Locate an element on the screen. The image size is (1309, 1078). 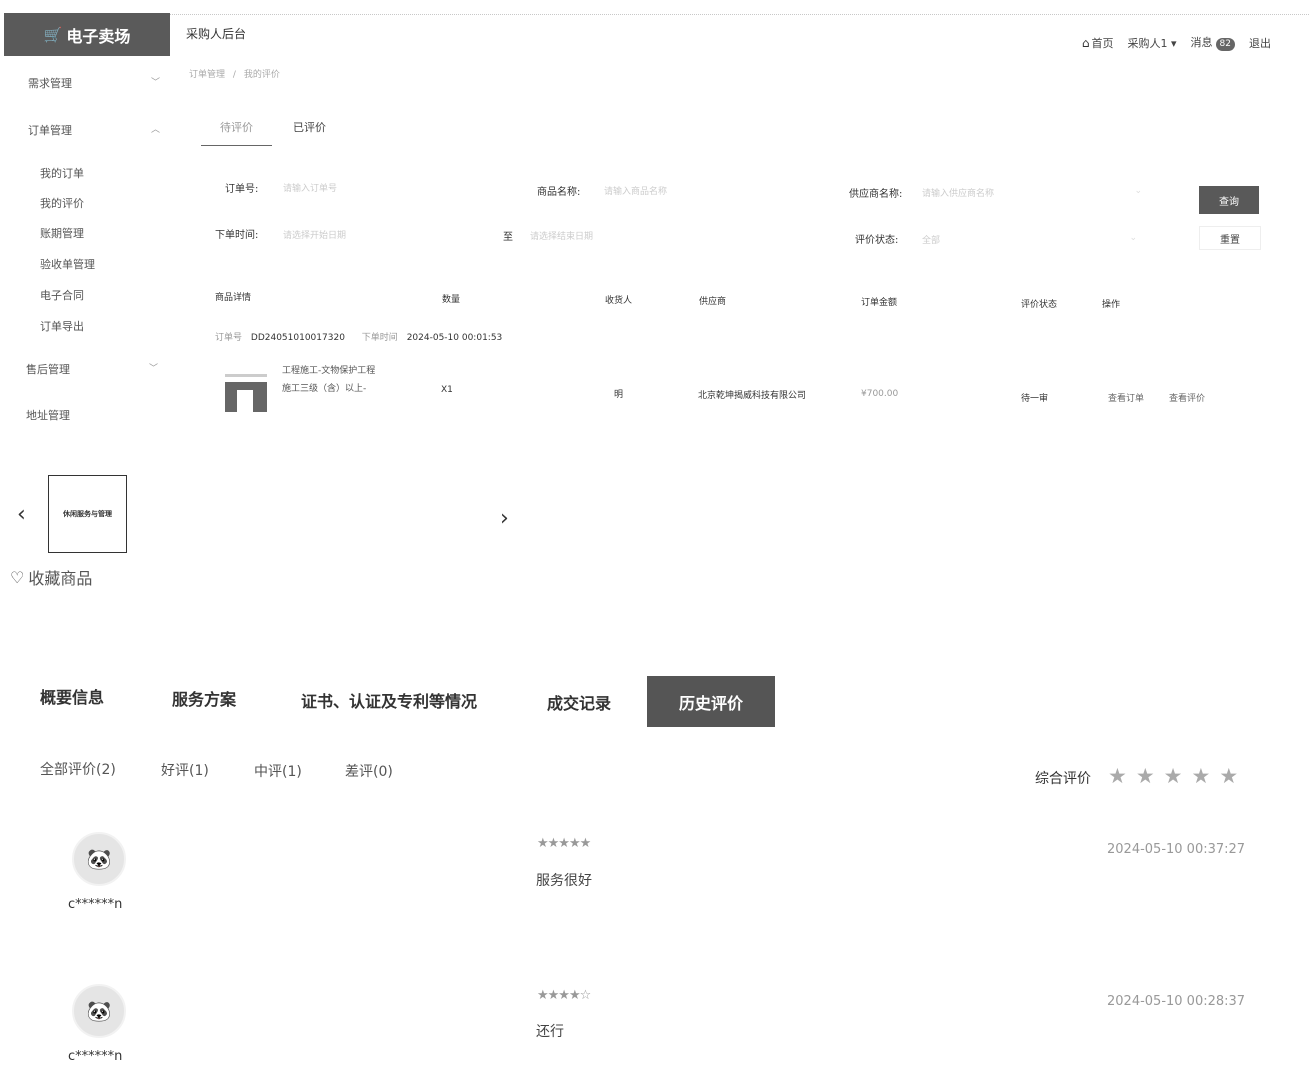
row-review-status: 待一审 is located at coordinates (1035, 399).